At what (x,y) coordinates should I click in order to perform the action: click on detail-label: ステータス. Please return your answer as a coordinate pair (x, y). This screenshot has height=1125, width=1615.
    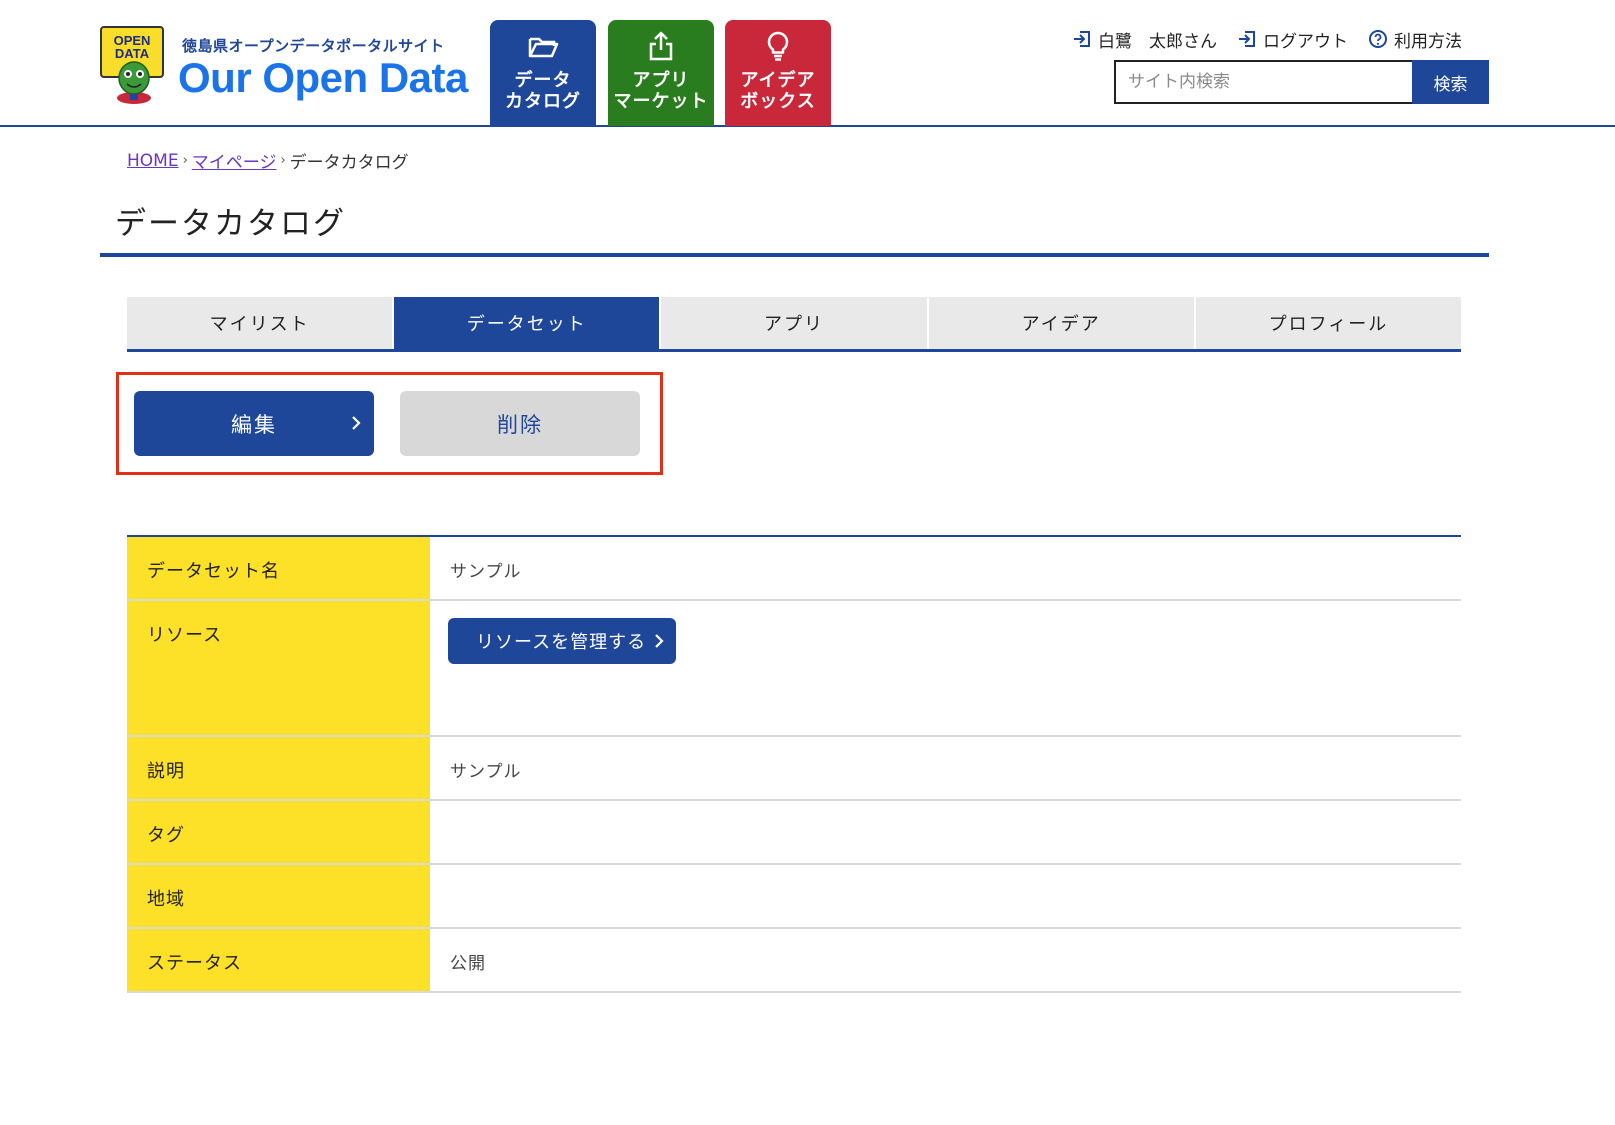
    Looking at the image, I should click on (278, 960).